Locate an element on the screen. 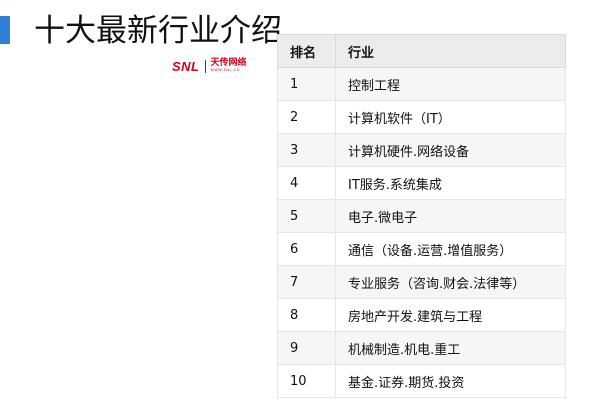 This screenshot has height=405, width=600. table-row: 5 电子.微电子 is located at coordinates (421, 216).